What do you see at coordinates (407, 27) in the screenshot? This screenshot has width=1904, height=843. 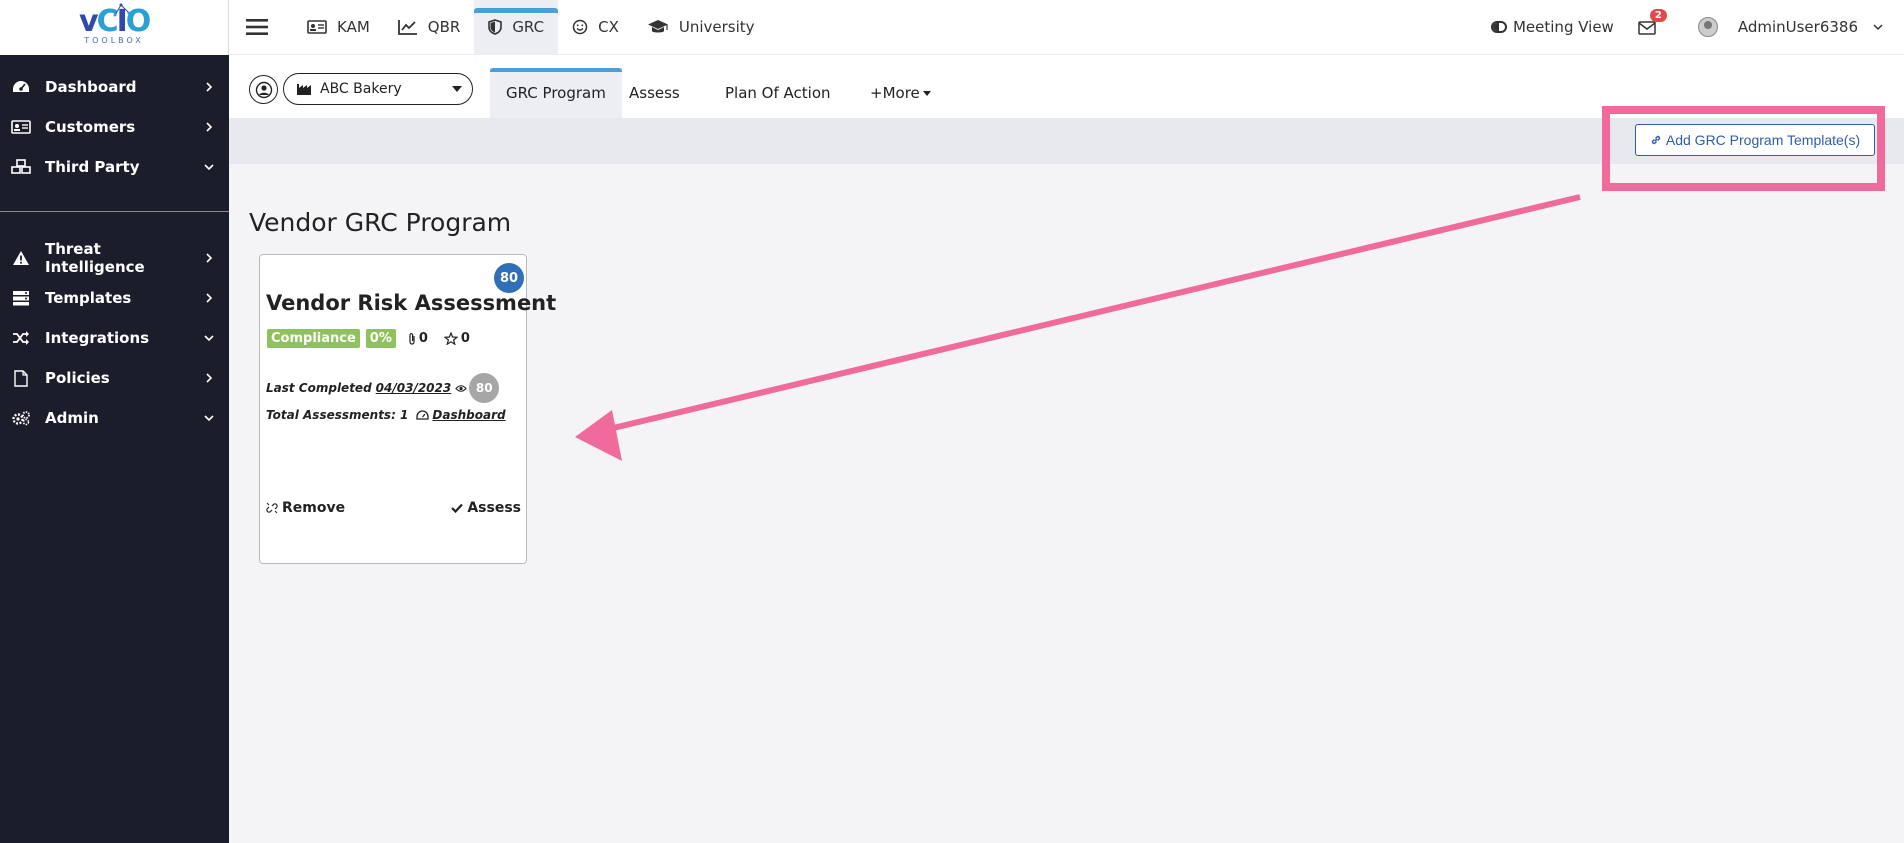 I see `line-chart-icon` at bounding box center [407, 27].